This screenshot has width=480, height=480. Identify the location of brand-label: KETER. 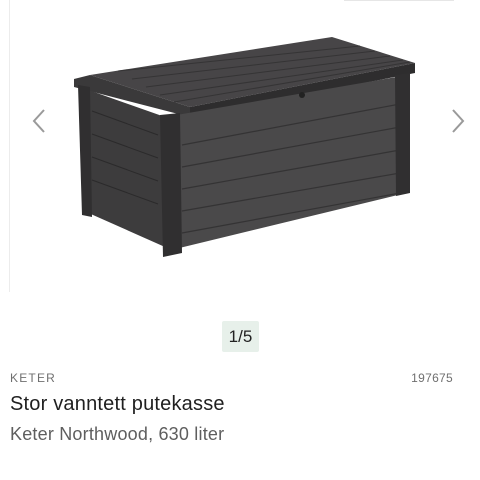
(33, 378).